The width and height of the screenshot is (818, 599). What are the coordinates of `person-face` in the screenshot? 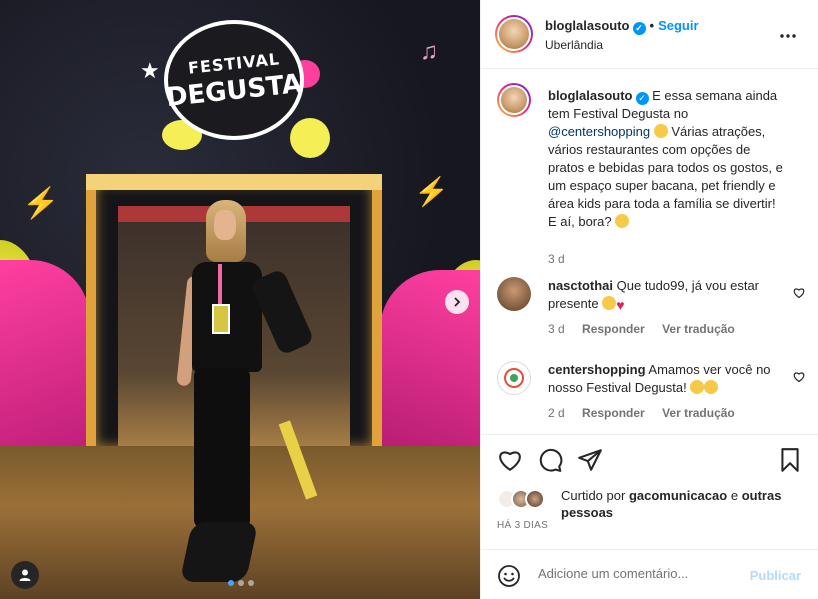 It's located at (225, 225).